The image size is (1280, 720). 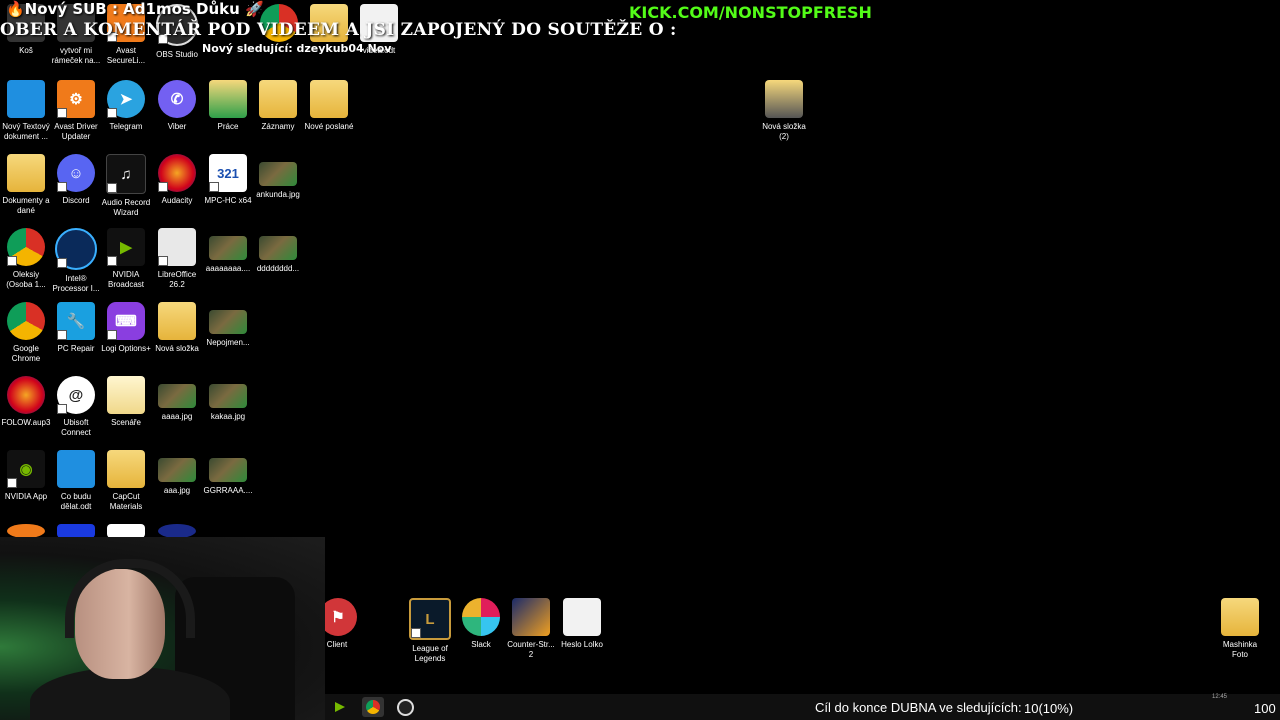 What do you see at coordinates (1240, 649) in the screenshot?
I see `icon-label: Mashinka Foto` at bounding box center [1240, 649].